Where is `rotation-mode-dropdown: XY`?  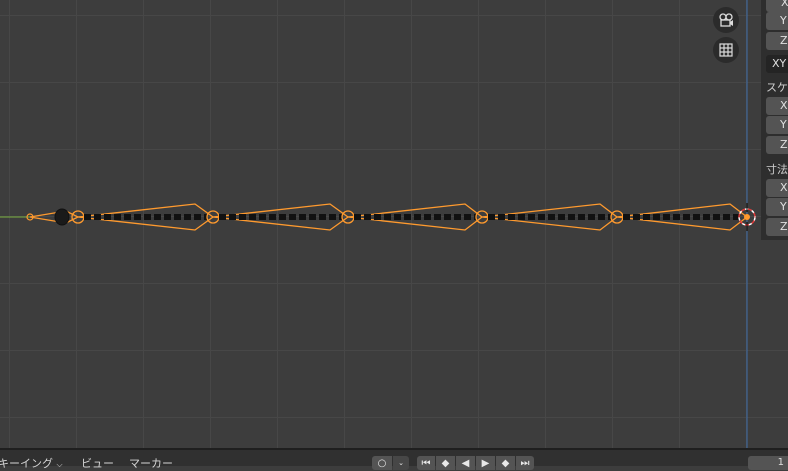 rotation-mode-dropdown: XY is located at coordinates (777, 64).